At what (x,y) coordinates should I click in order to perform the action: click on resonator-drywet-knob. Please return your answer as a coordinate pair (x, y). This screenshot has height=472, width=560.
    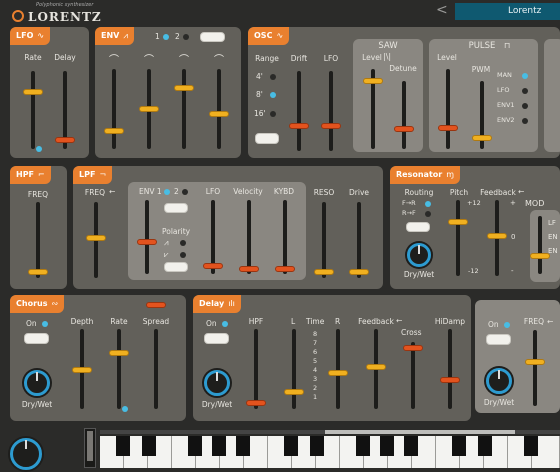
    Looking at the image, I should click on (419, 255).